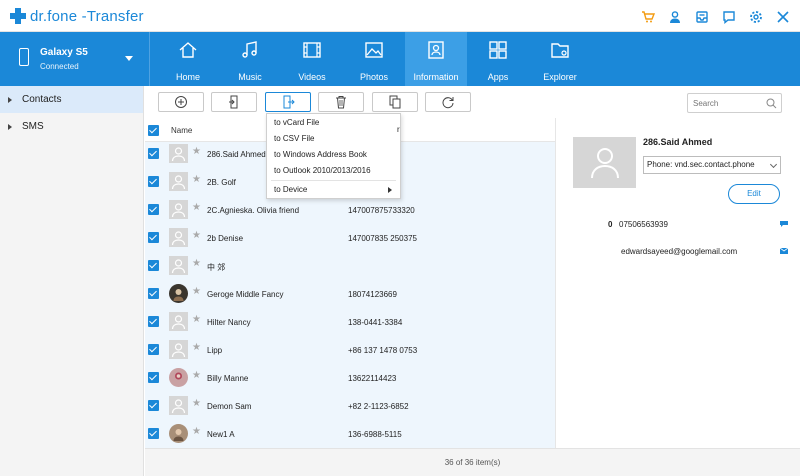  I want to click on export-button, so click(288, 102).